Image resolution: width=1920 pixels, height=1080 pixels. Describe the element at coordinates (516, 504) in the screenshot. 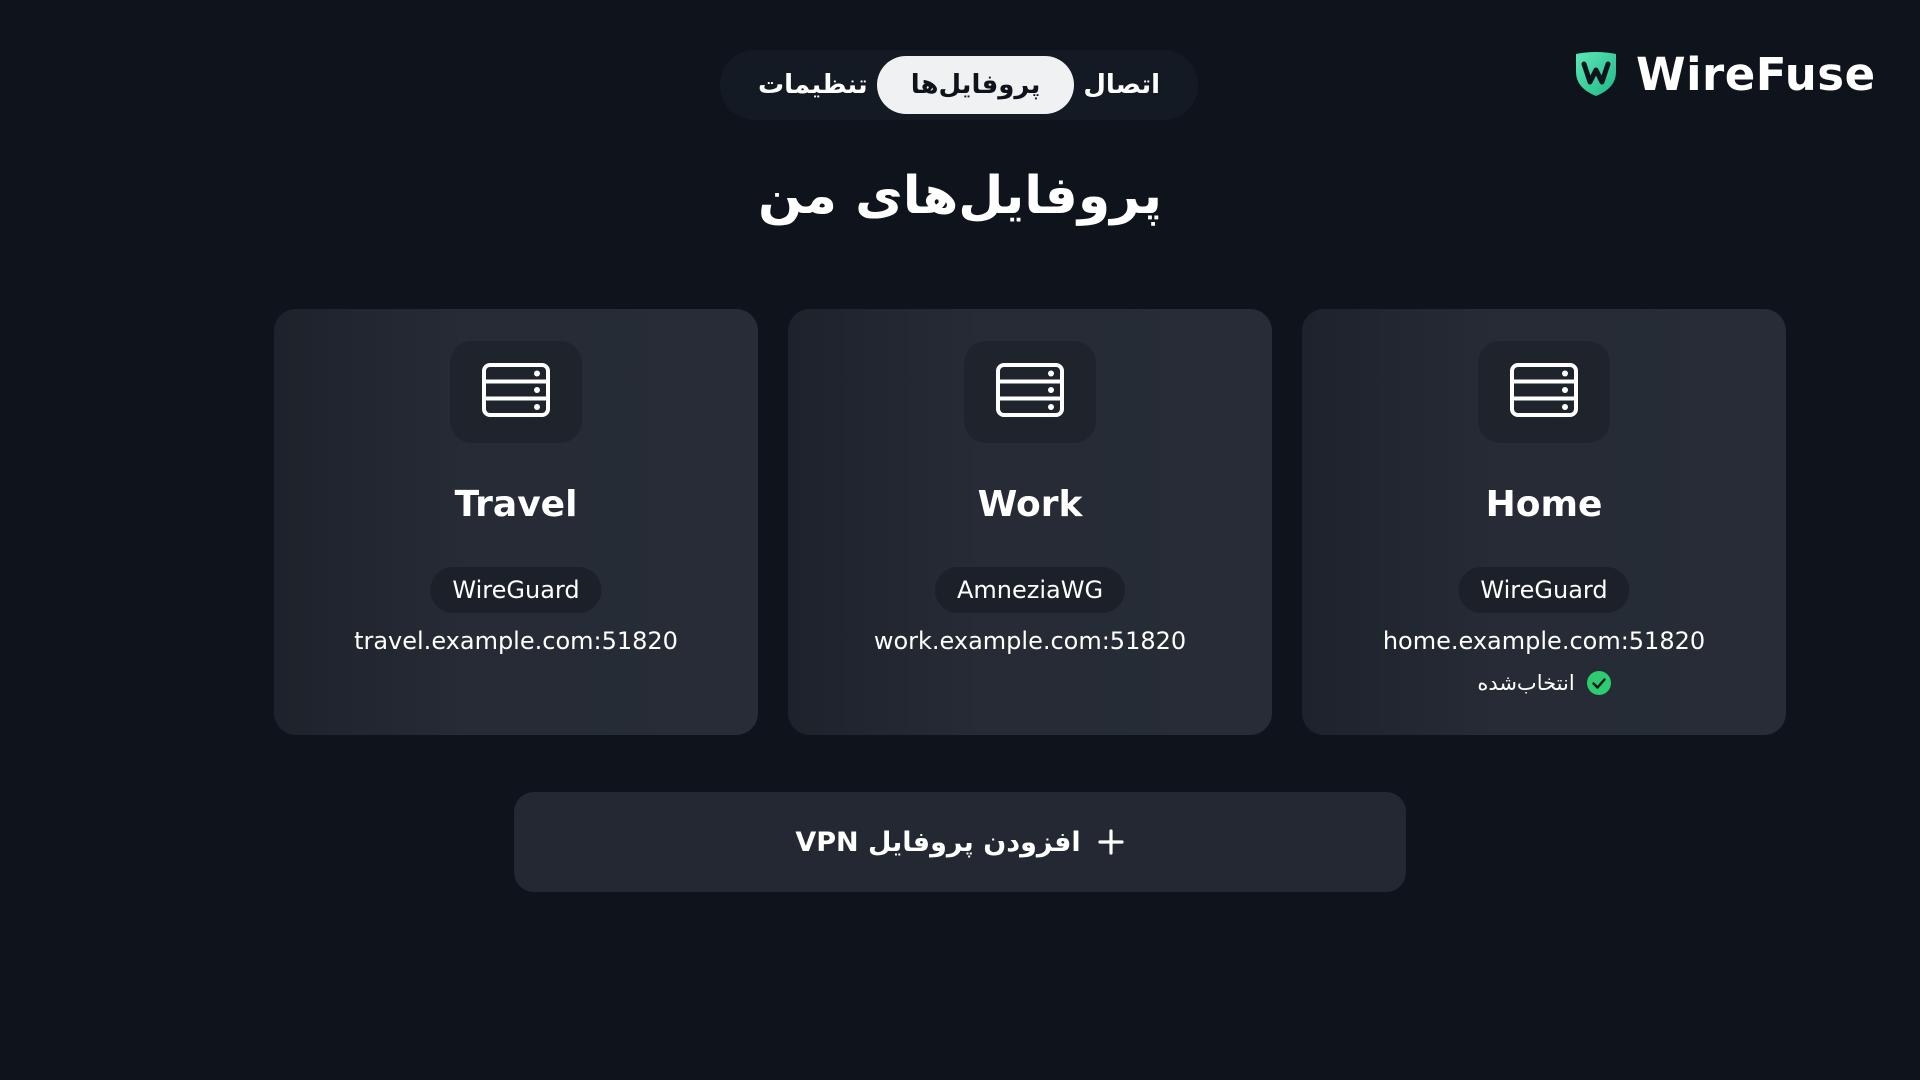

I see `profile-name: Travel` at that location.